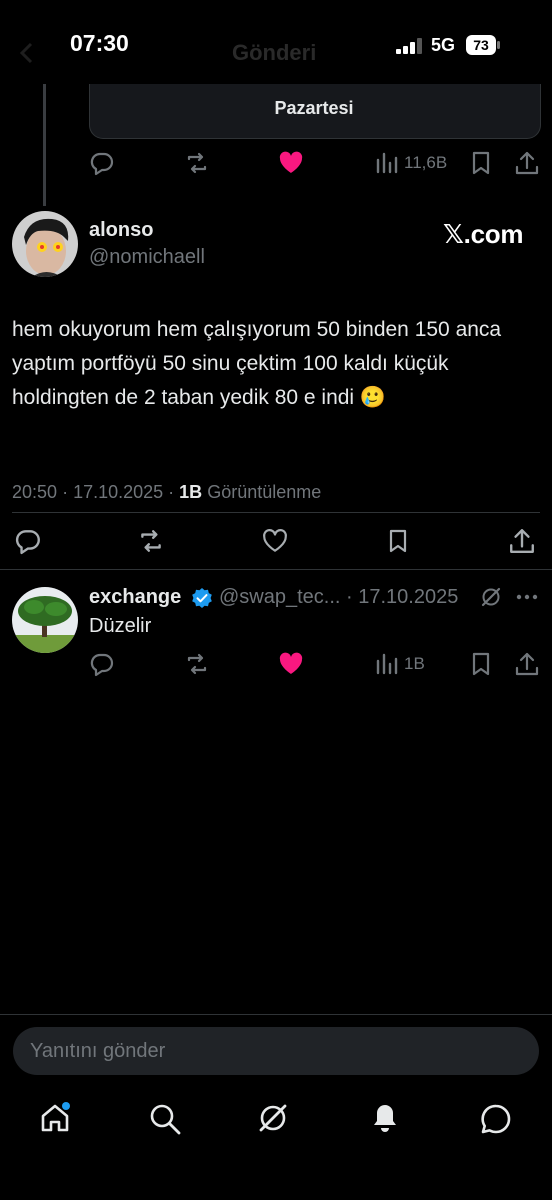  Describe the element at coordinates (120, 626) in the screenshot. I see `reply-text: Düzelir` at that location.